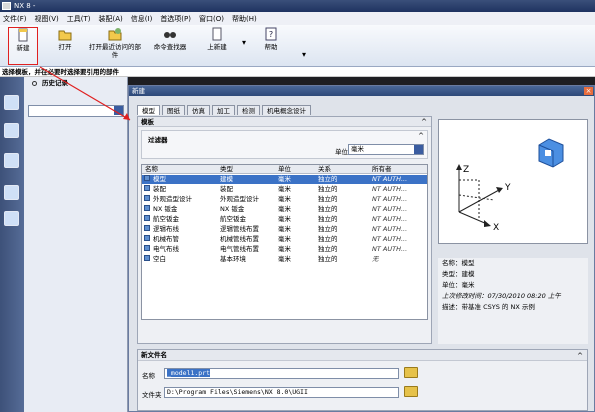 The width and height of the screenshot is (595, 412). Describe the element at coordinates (85, 93) in the screenshot. I see `annotation-arrow` at that location.